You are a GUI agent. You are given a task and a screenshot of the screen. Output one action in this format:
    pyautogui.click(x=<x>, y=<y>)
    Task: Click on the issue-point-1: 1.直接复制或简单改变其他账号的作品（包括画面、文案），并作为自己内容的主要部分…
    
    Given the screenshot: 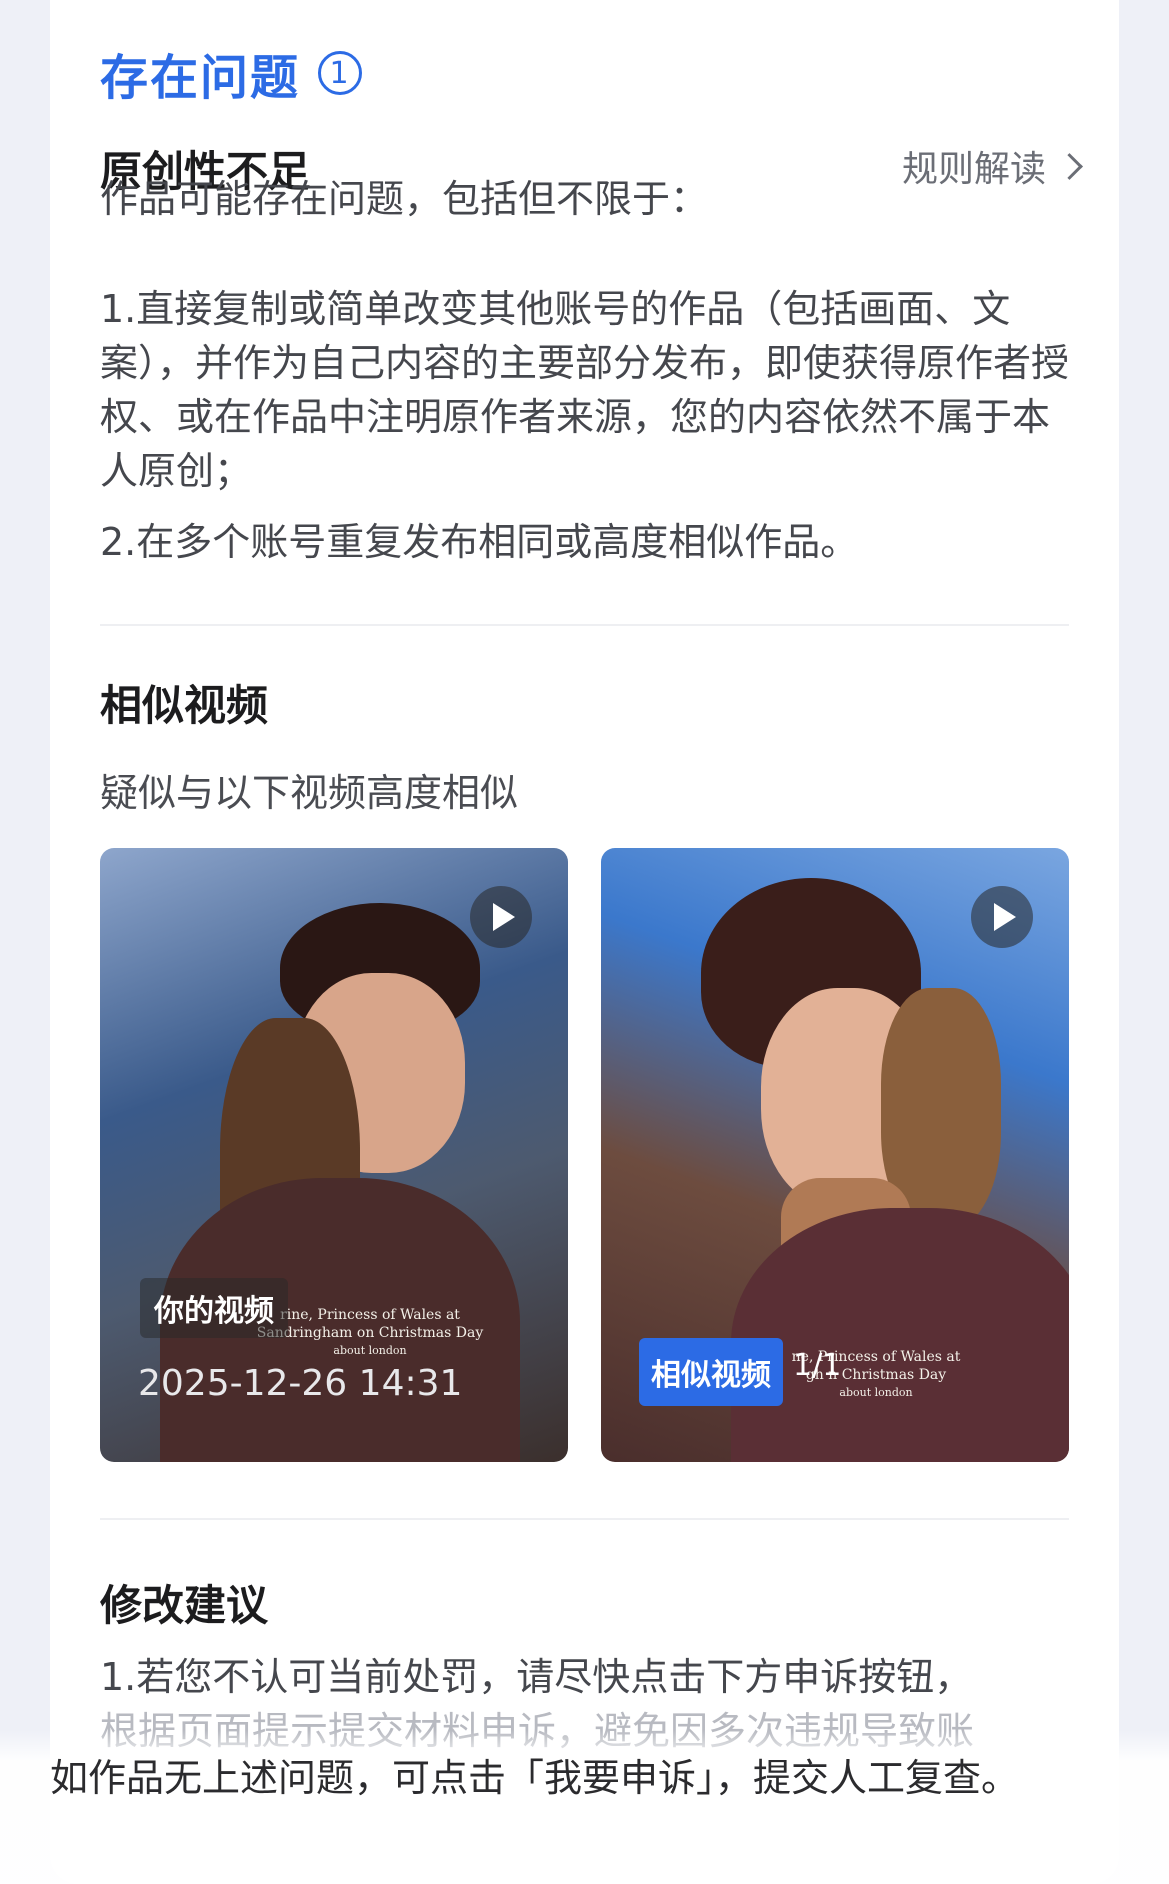 What is the action you would take?
    pyautogui.click(x=585, y=390)
    